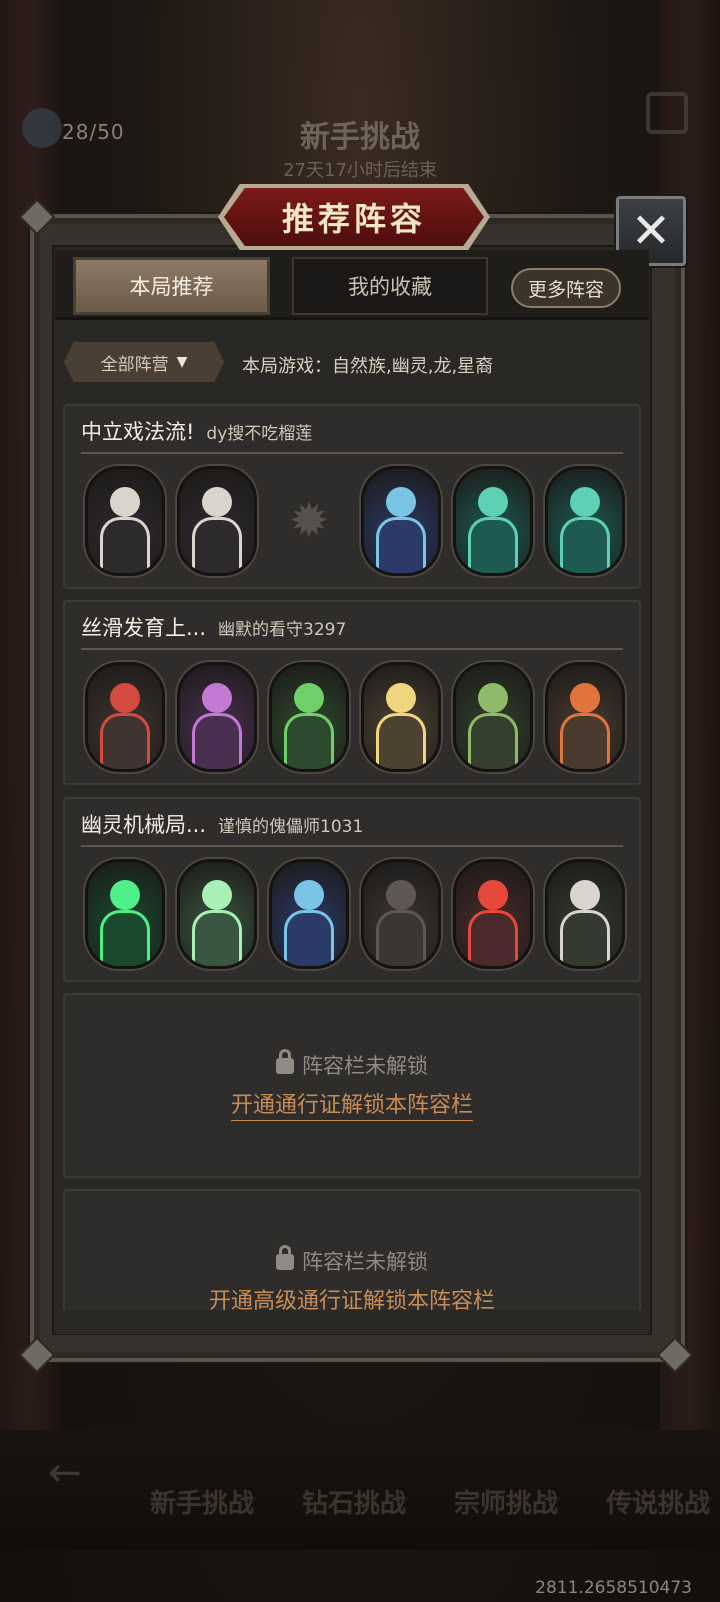  What do you see at coordinates (351, 1107) in the screenshot?
I see `unlock-pass-link: 开通通行证解锁本阵容栏` at bounding box center [351, 1107].